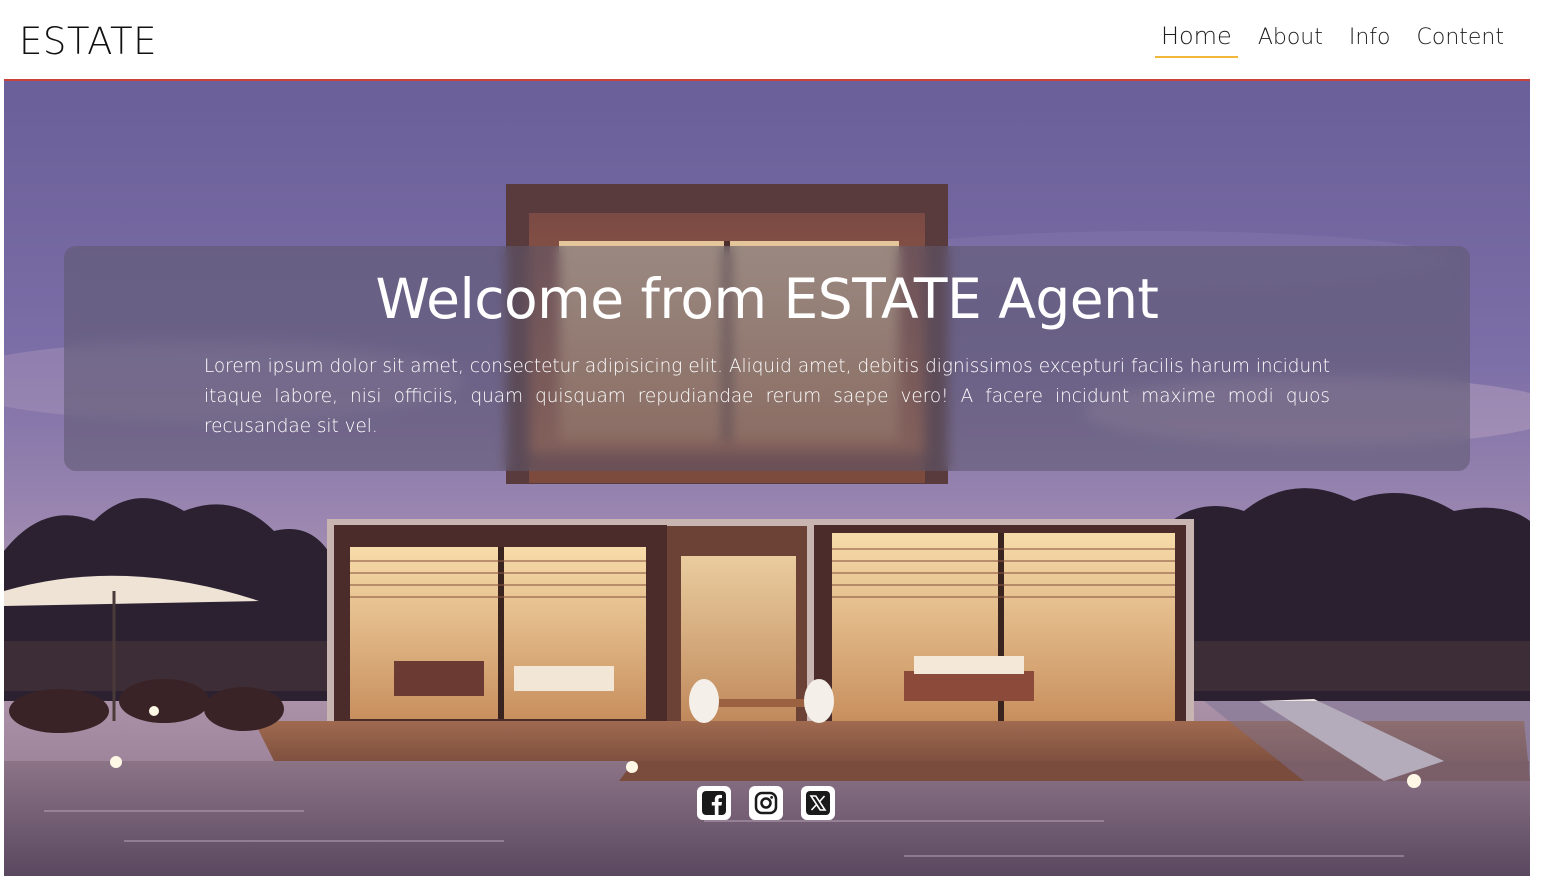 This screenshot has width=1541, height=876. I want to click on facebook-icon, so click(714, 803).